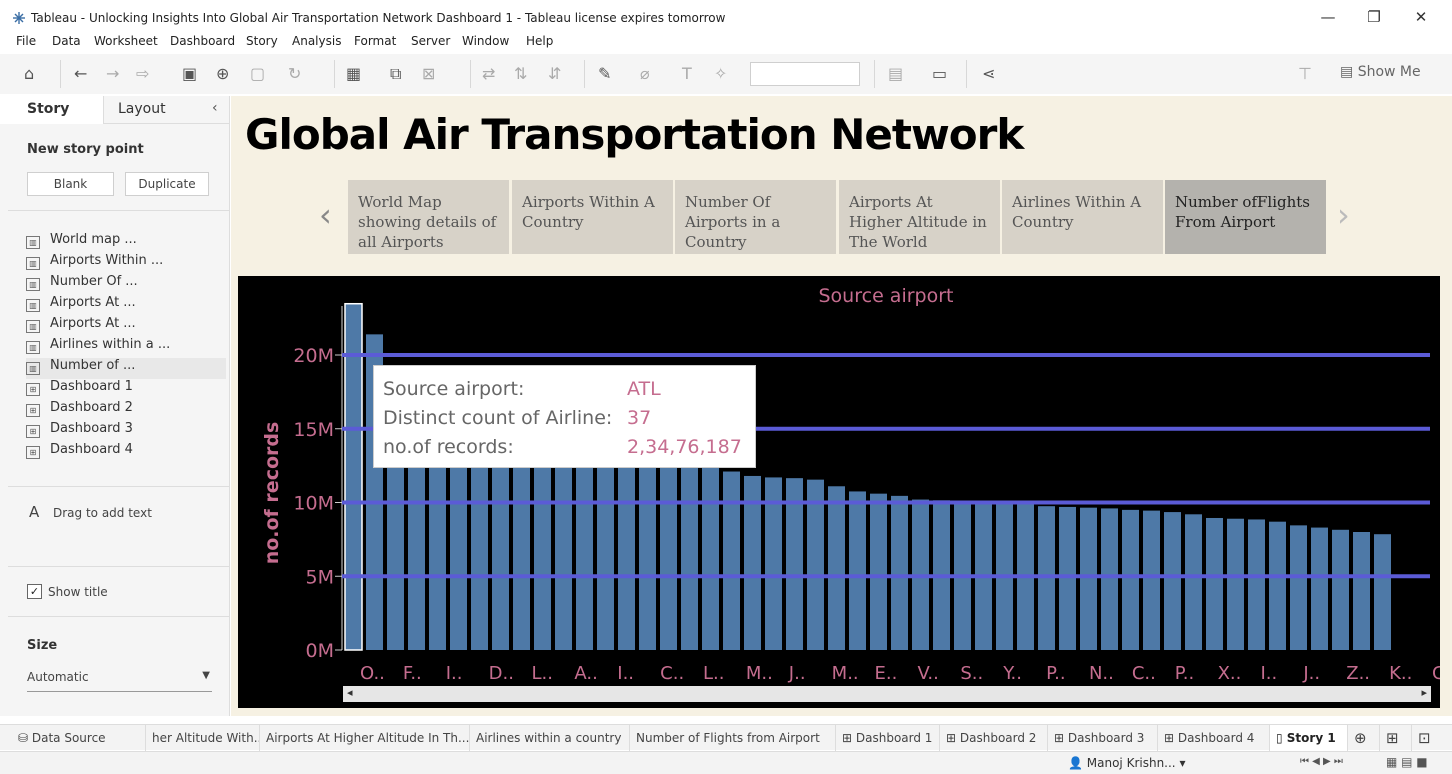  I want to click on tab-label: Dashboard 3, so click(1106, 738).